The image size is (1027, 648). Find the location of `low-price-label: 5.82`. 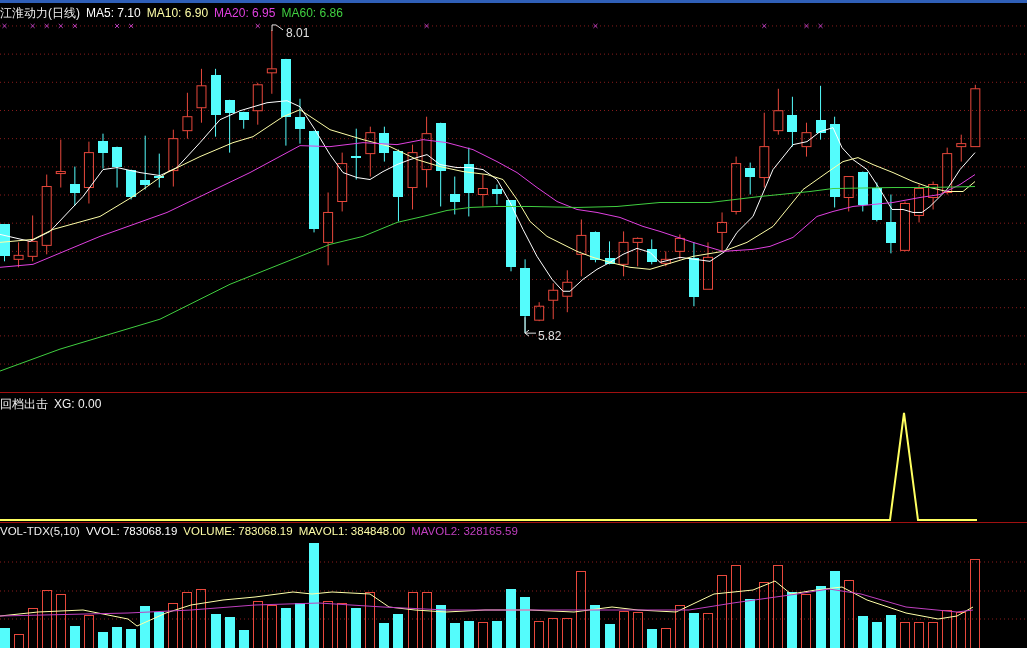

low-price-label: 5.82 is located at coordinates (550, 336).